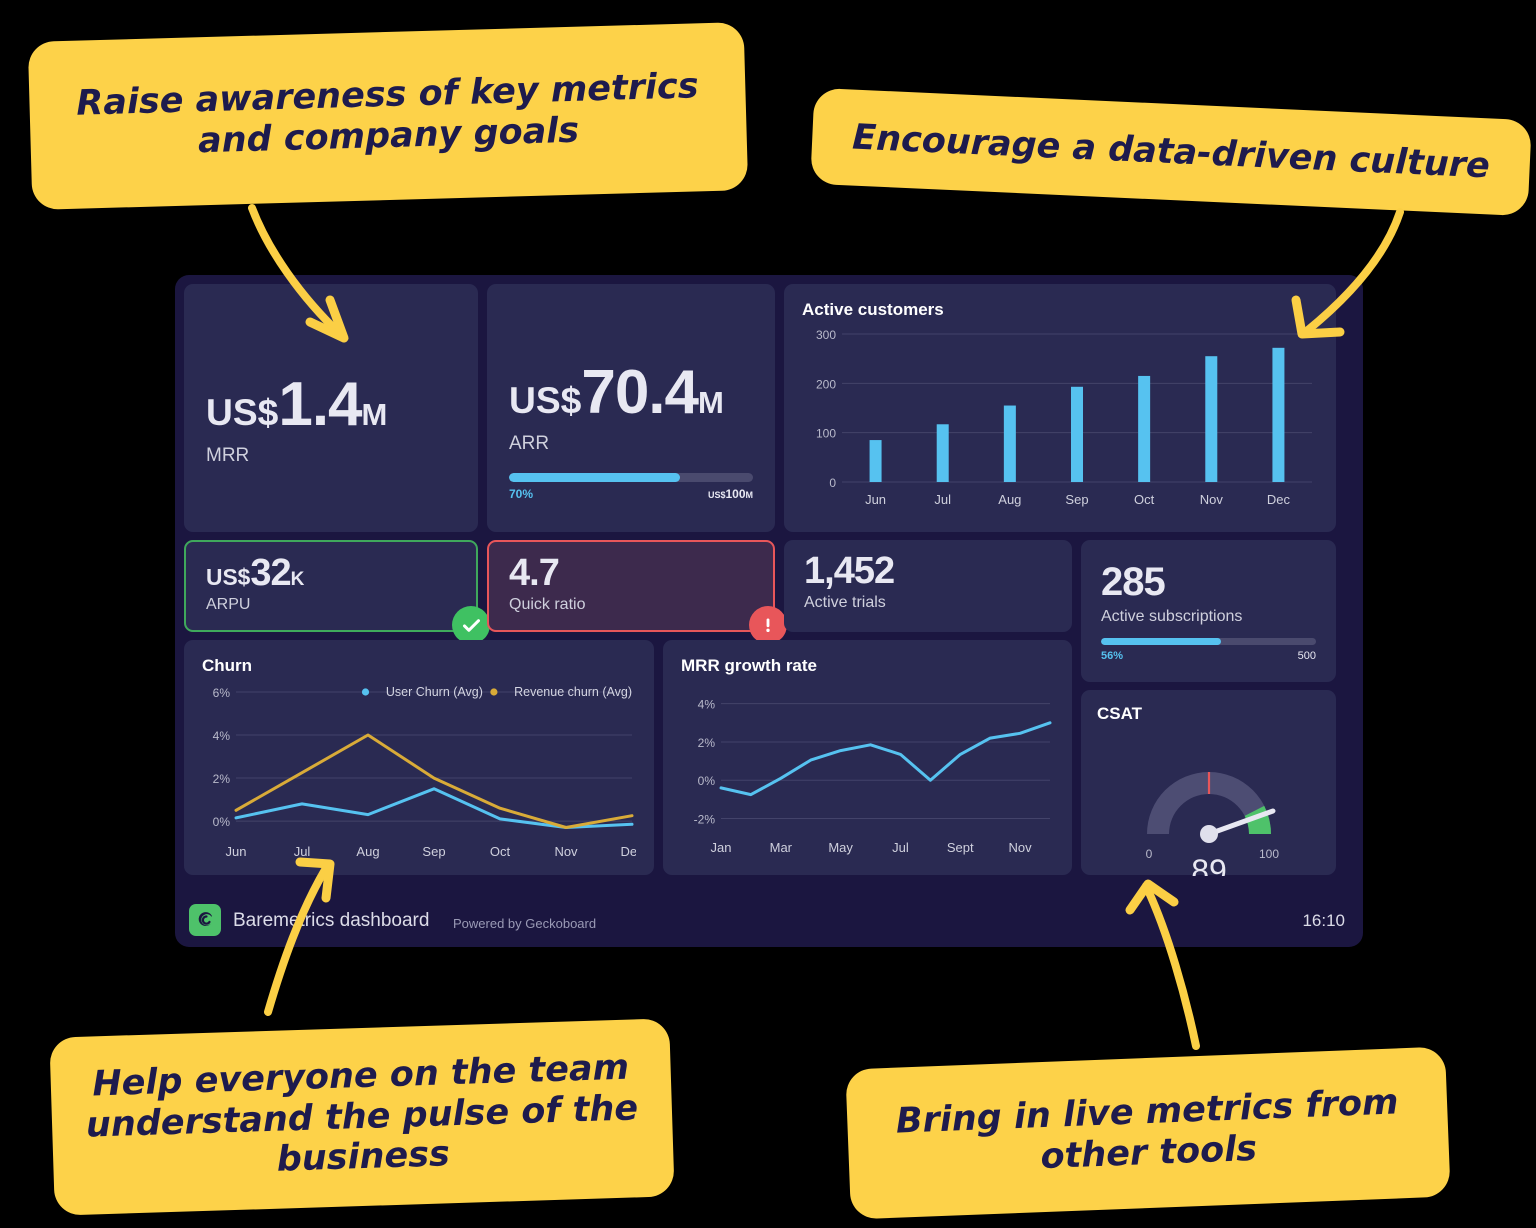 This screenshot has height=1228, width=1536. I want to click on subscriptions-progress-pct: 56%, so click(1112, 656).